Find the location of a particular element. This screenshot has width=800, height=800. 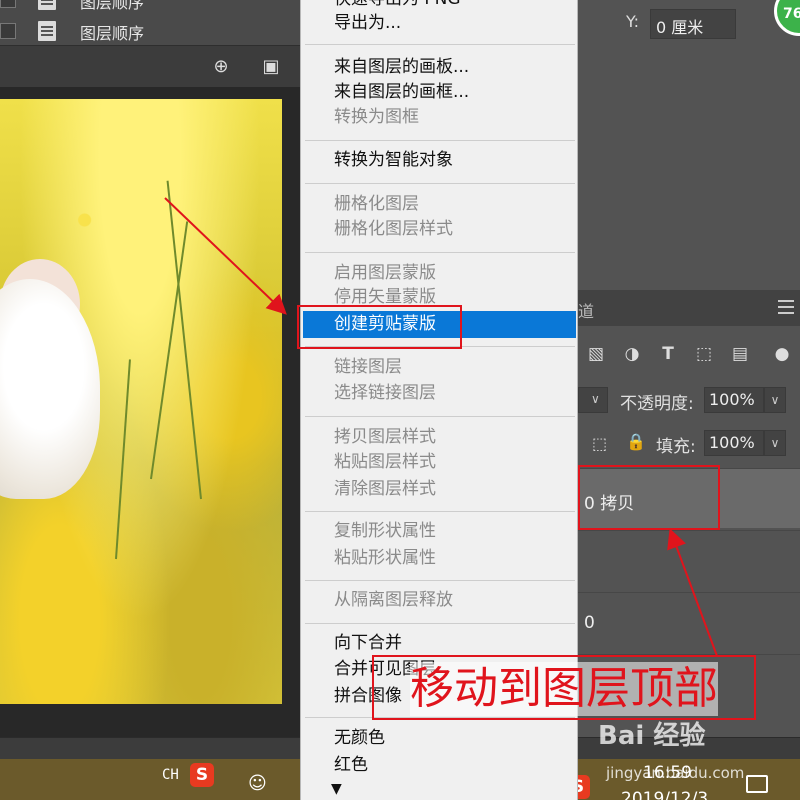

layer-row is located at coordinates (689, 560).